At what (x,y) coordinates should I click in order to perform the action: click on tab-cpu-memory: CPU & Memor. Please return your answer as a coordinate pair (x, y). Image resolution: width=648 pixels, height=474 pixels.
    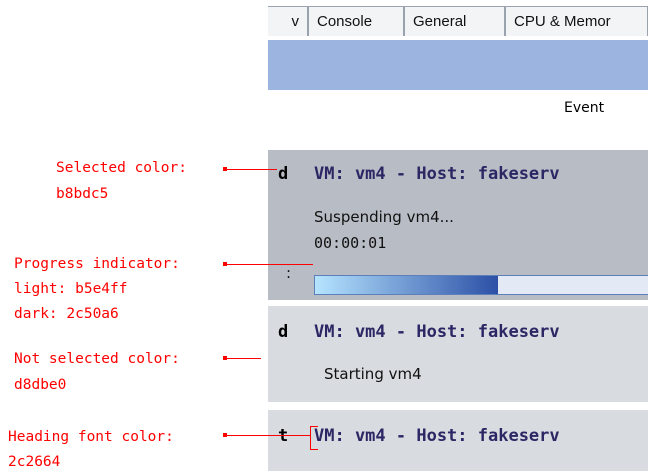
    Looking at the image, I should click on (576, 21).